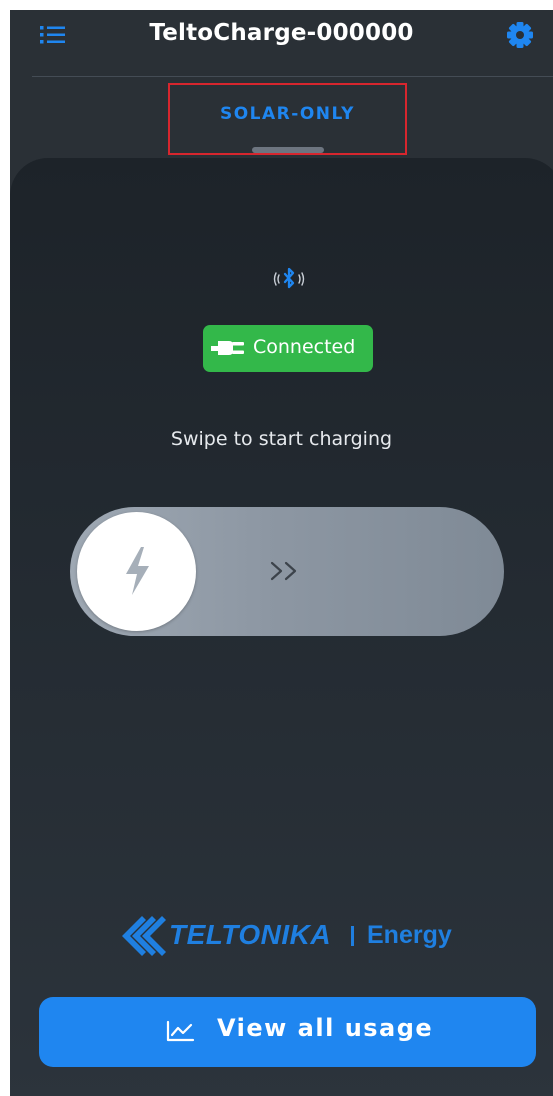  I want to click on settings-button, so click(520, 35).